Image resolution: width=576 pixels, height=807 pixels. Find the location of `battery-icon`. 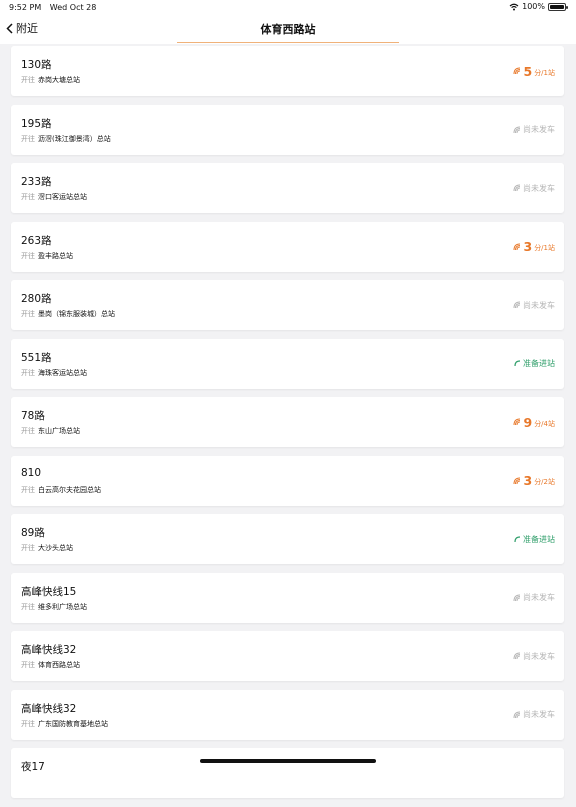

battery-icon is located at coordinates (558, 6).